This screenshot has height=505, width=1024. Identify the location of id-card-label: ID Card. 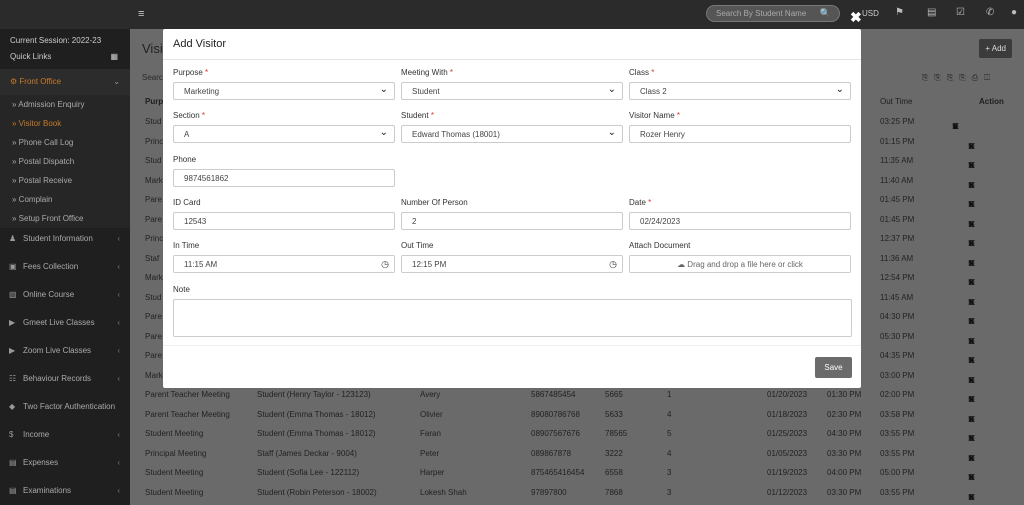
(187, 202).